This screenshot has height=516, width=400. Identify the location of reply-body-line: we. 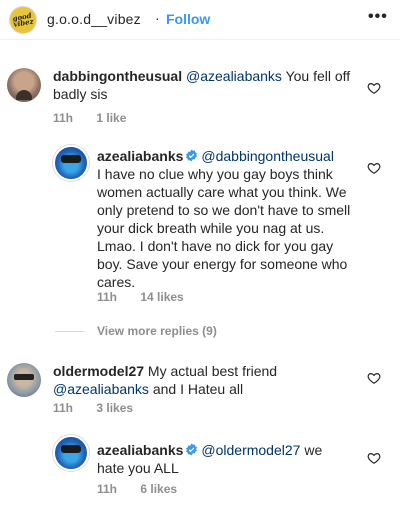
(313, 450).